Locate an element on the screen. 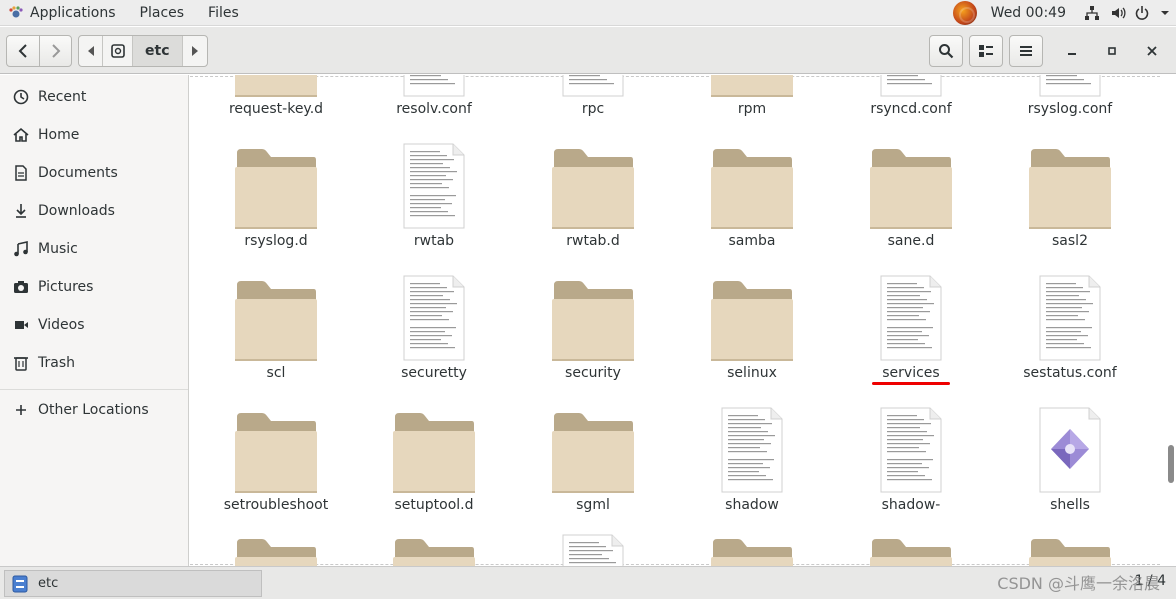 Image resolution: width=1176 pixels, height=599 pixels. close-icon is located at coordinates (1152, 51).